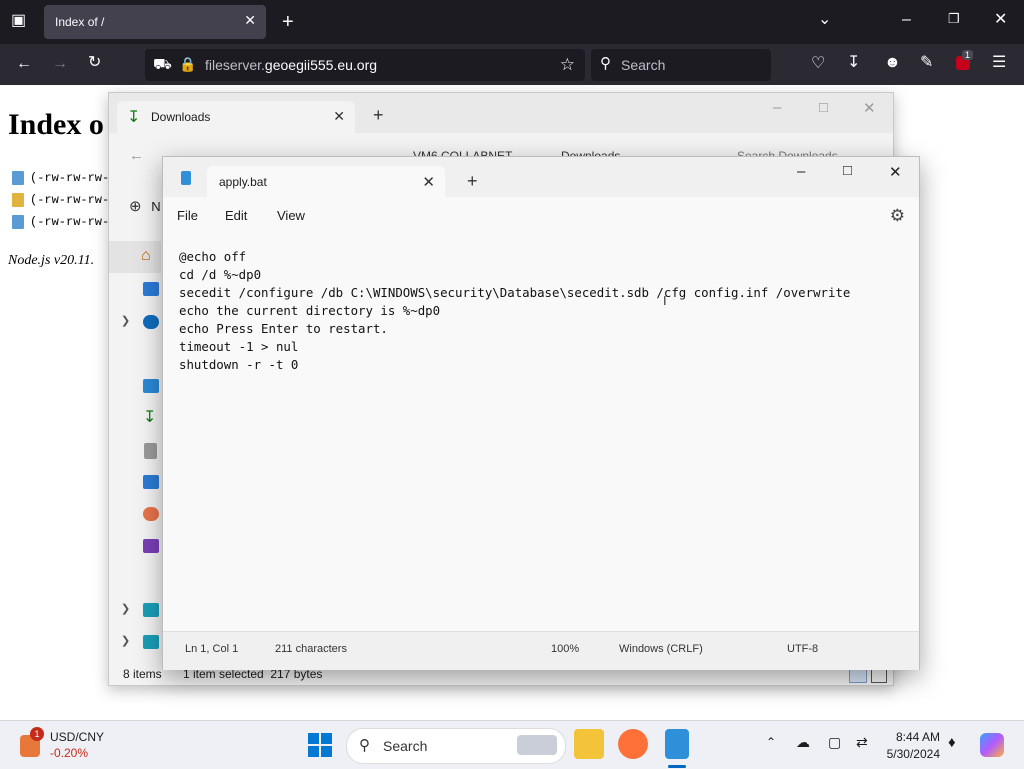  Describe the element at coordinates (954, 18) in the screenshot. I see `restore-icon: ❐` at that location.